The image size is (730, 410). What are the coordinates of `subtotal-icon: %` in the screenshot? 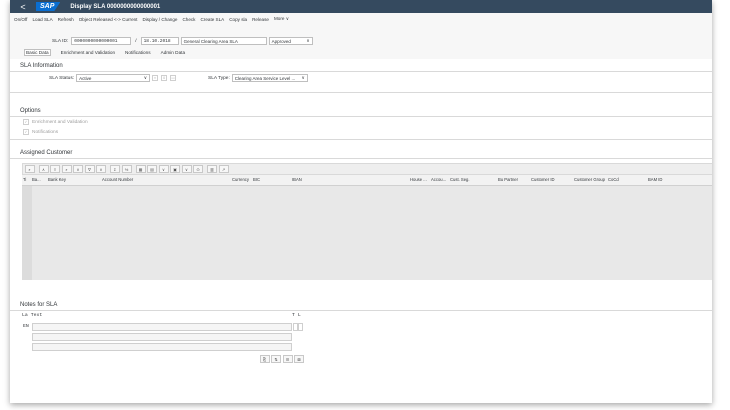 It's located at (126, 169).